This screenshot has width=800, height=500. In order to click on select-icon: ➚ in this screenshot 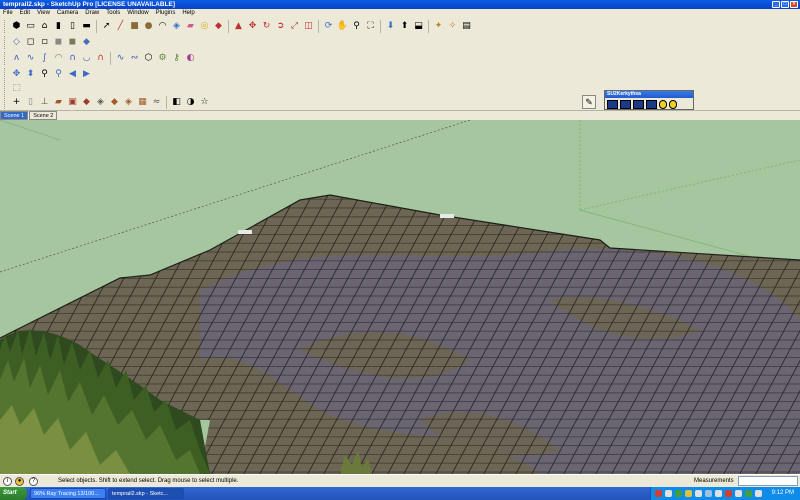, I will do `click(106, 26)`.